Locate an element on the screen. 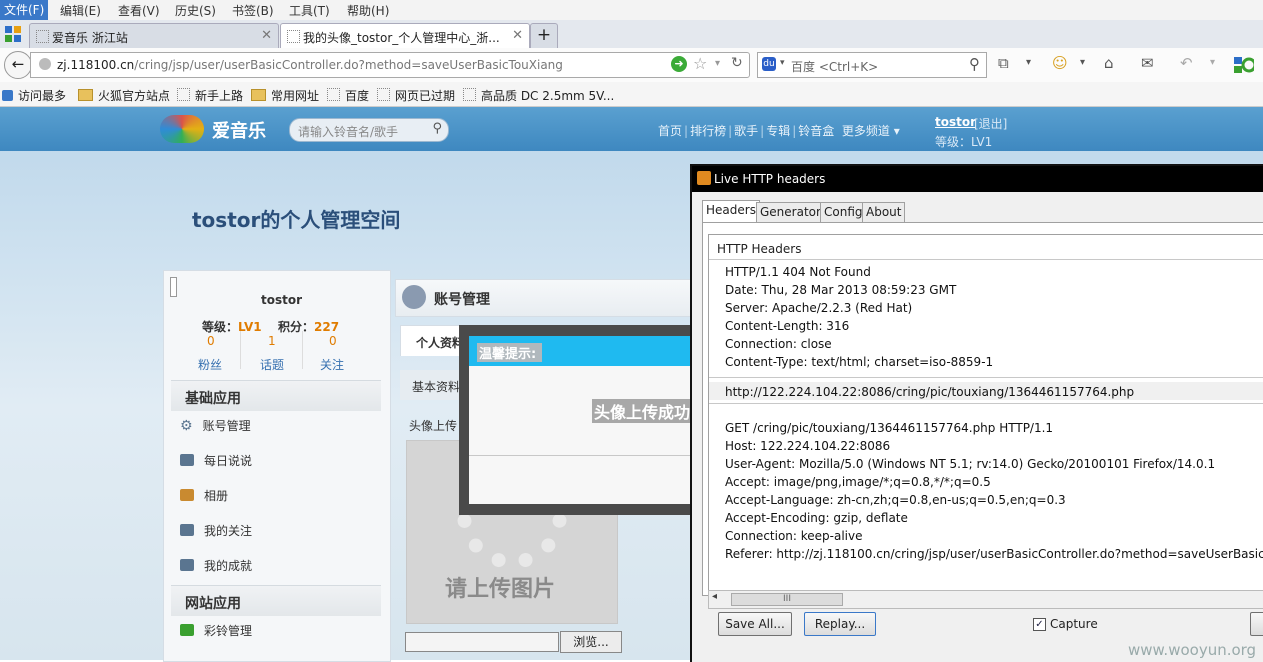  tab-headers: Headers is located at coordinates (731, 211).